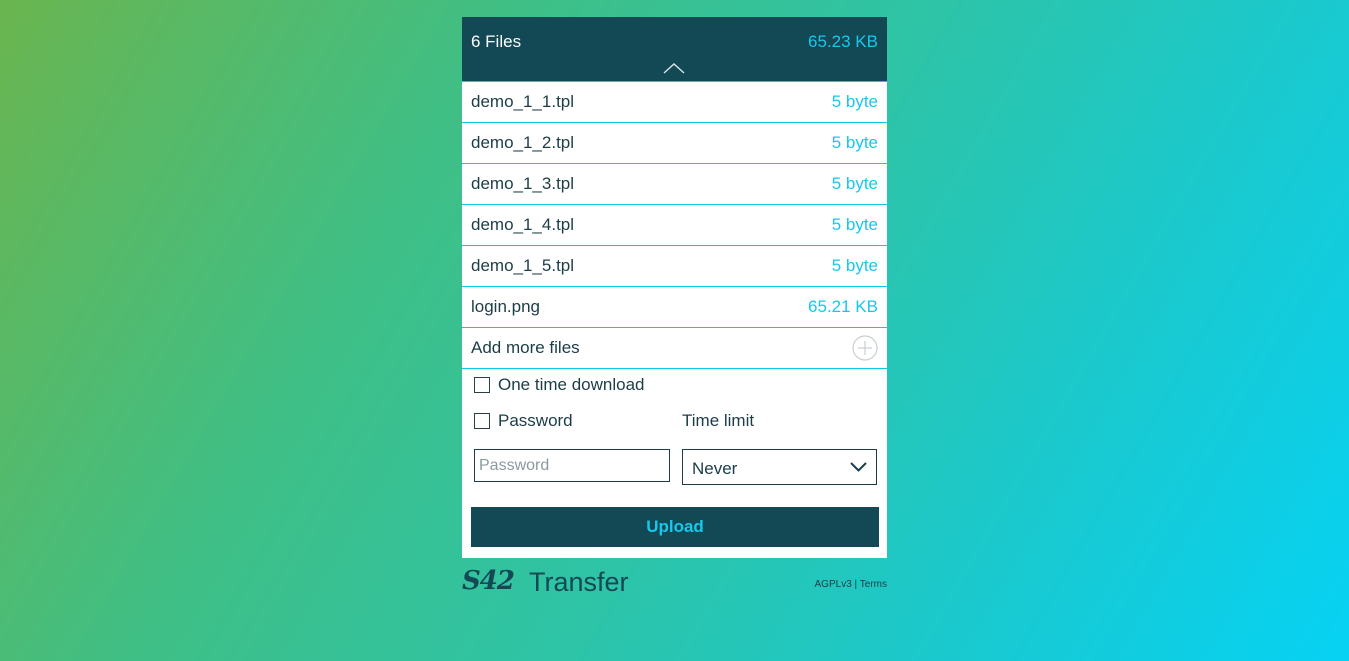 The image size is (1349, 661). I want to click on logo-mark: S42, so click(488, 581).